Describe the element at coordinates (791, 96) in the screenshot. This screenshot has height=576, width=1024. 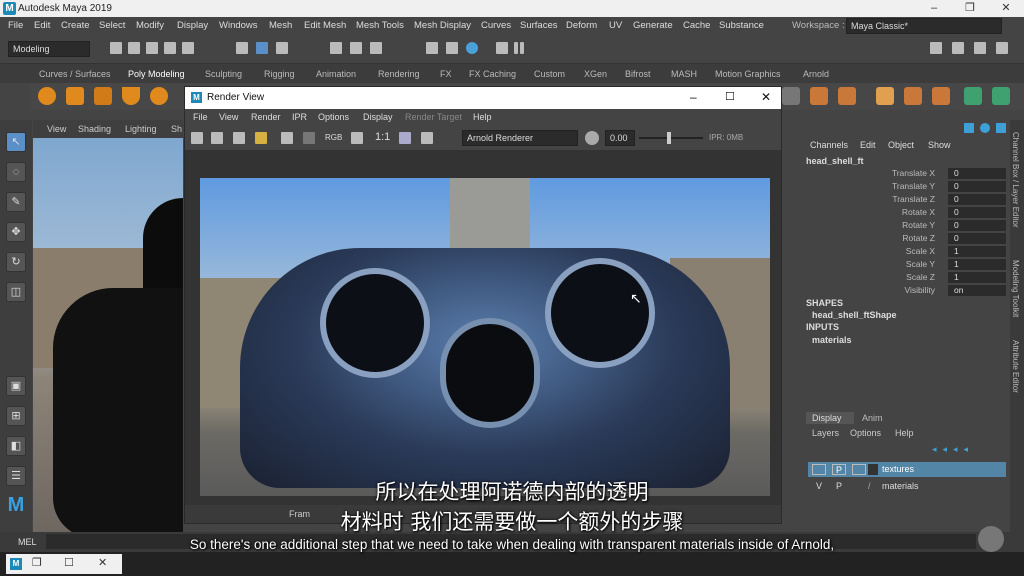
I see `bevel-icon` at that location.